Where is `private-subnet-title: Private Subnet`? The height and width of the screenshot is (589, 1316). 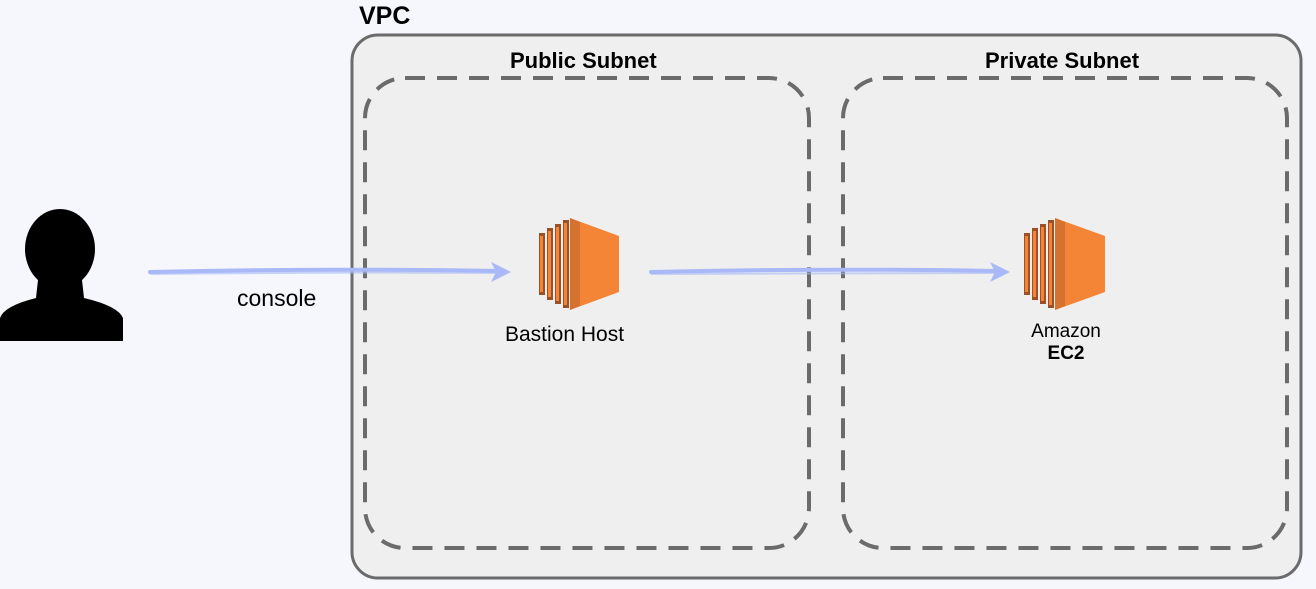 private-subnet-title: Private Subnet is located at coordinates (1062, 60).